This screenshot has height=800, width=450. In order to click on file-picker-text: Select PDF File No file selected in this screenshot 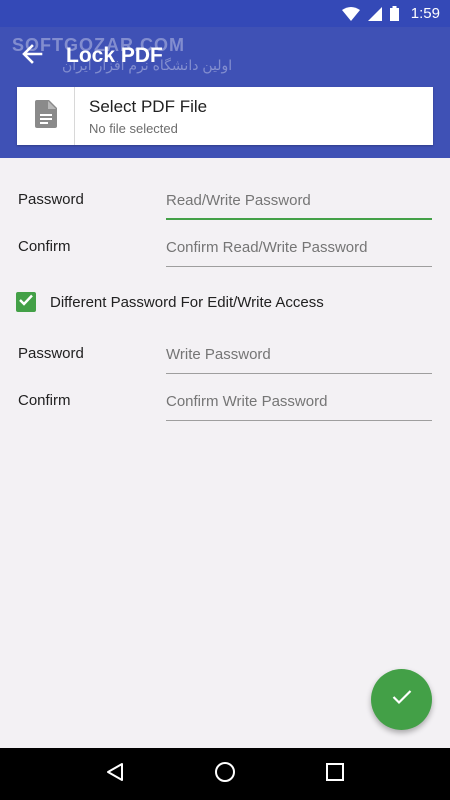, I will do `click(141, 116)`.